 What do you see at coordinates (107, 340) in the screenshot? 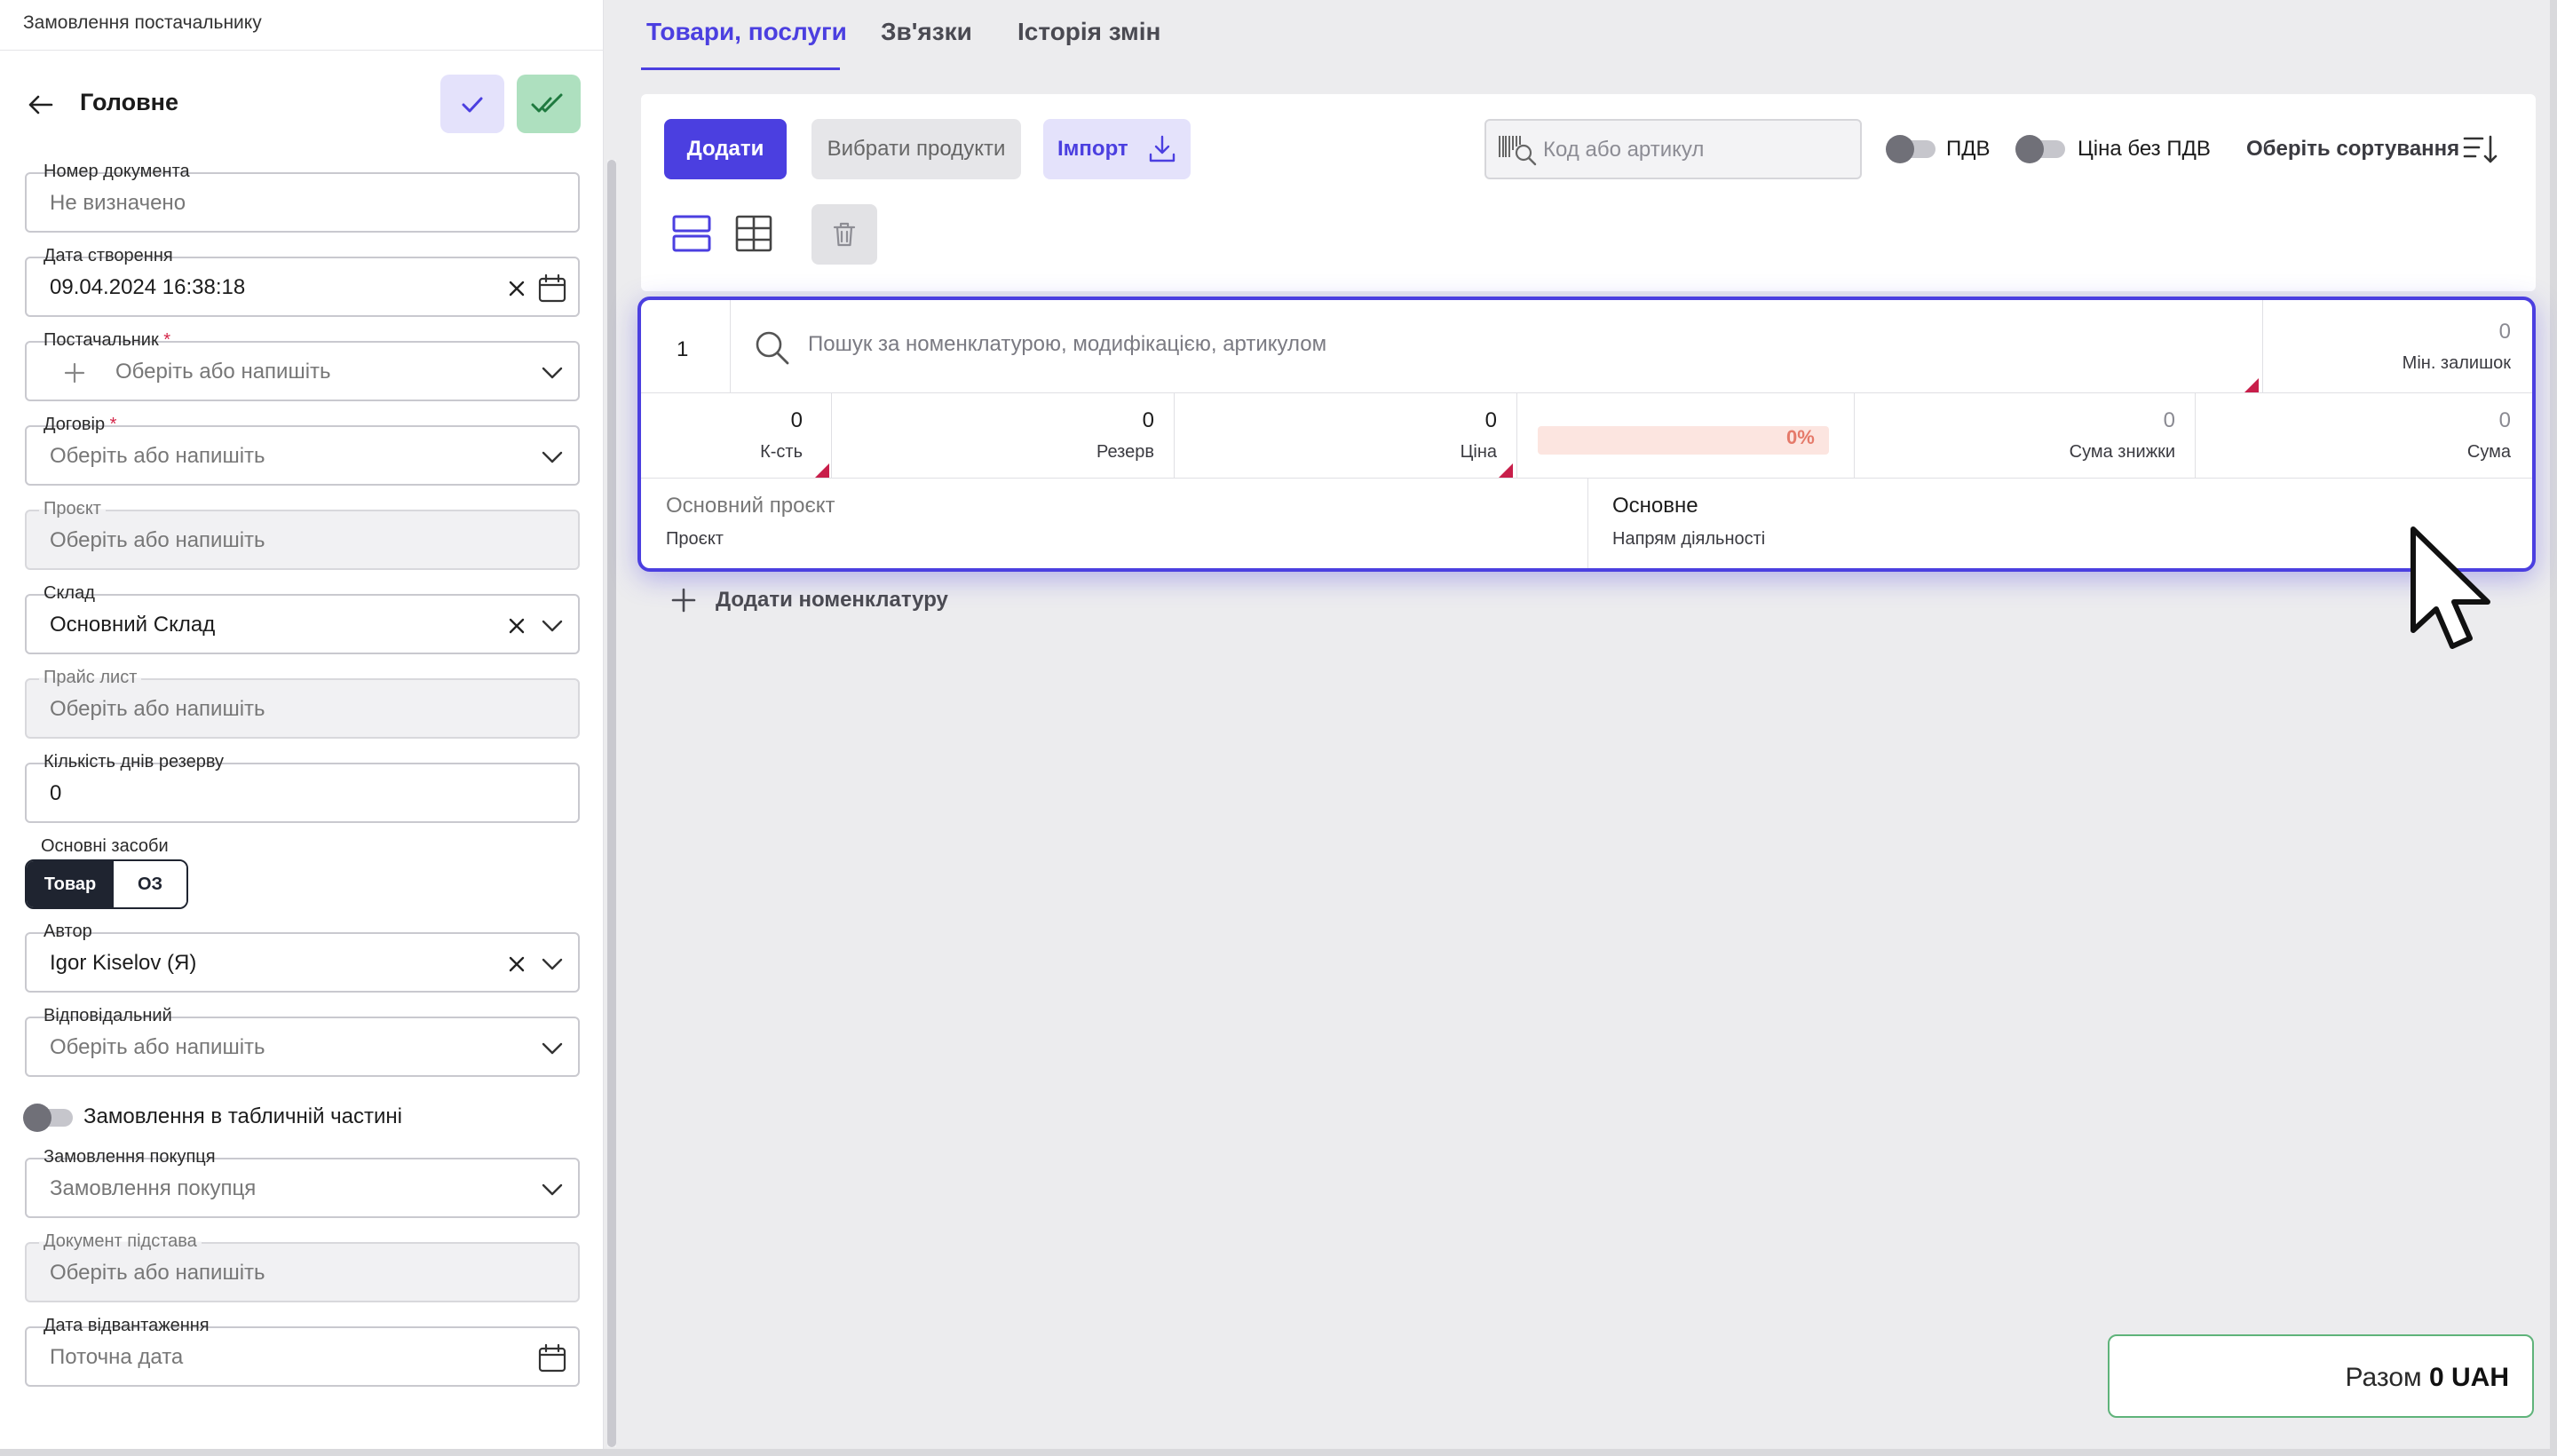
I see `field-label: Постачальник *` at bounding box center [107, 340].